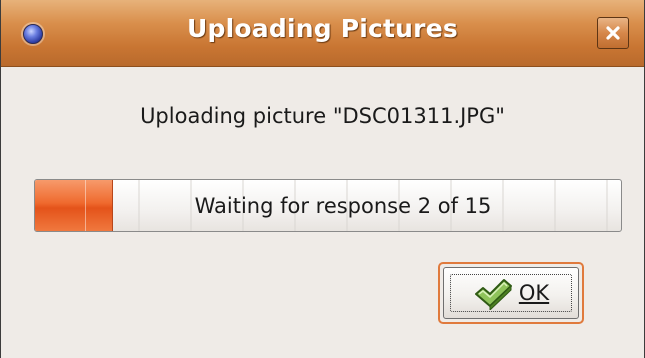  I want to click on upload-message: Uploading picture "DSC01311.JPG", so click(322, 116).